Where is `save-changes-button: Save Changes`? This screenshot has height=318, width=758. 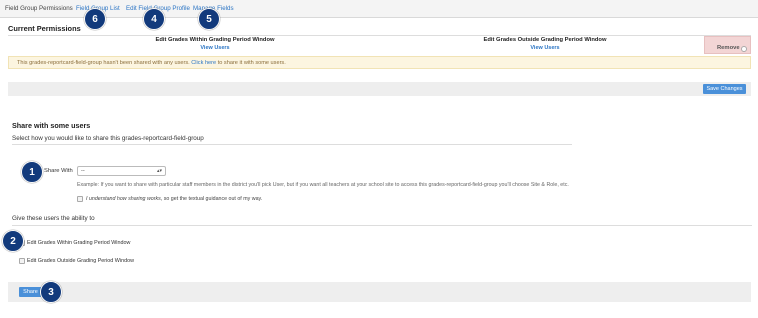 save-changes-button: Save Changes is located at coordinates (724, 89).